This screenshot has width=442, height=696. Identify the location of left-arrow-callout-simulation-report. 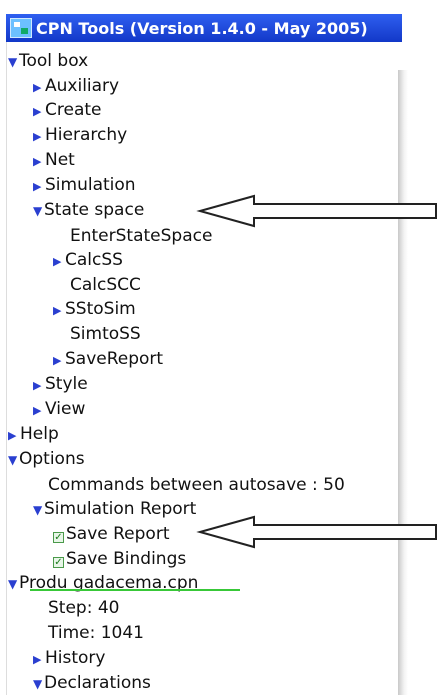
(316, 532).